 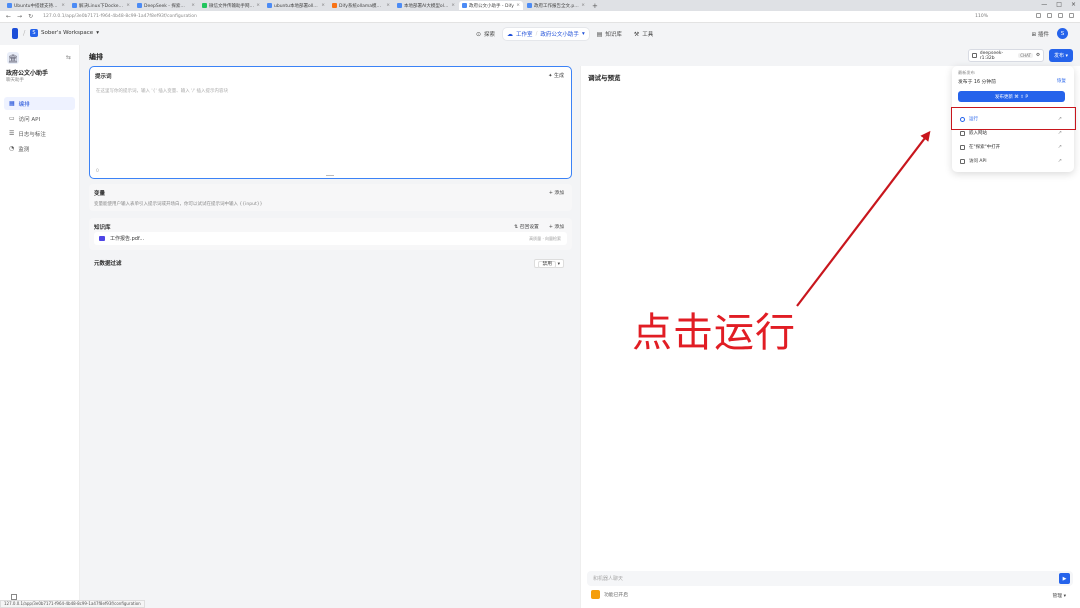 What do you see at coordinates (863, 218) in the screenshot?
I see `annotation-arrow` at bounding box center [863, 218].